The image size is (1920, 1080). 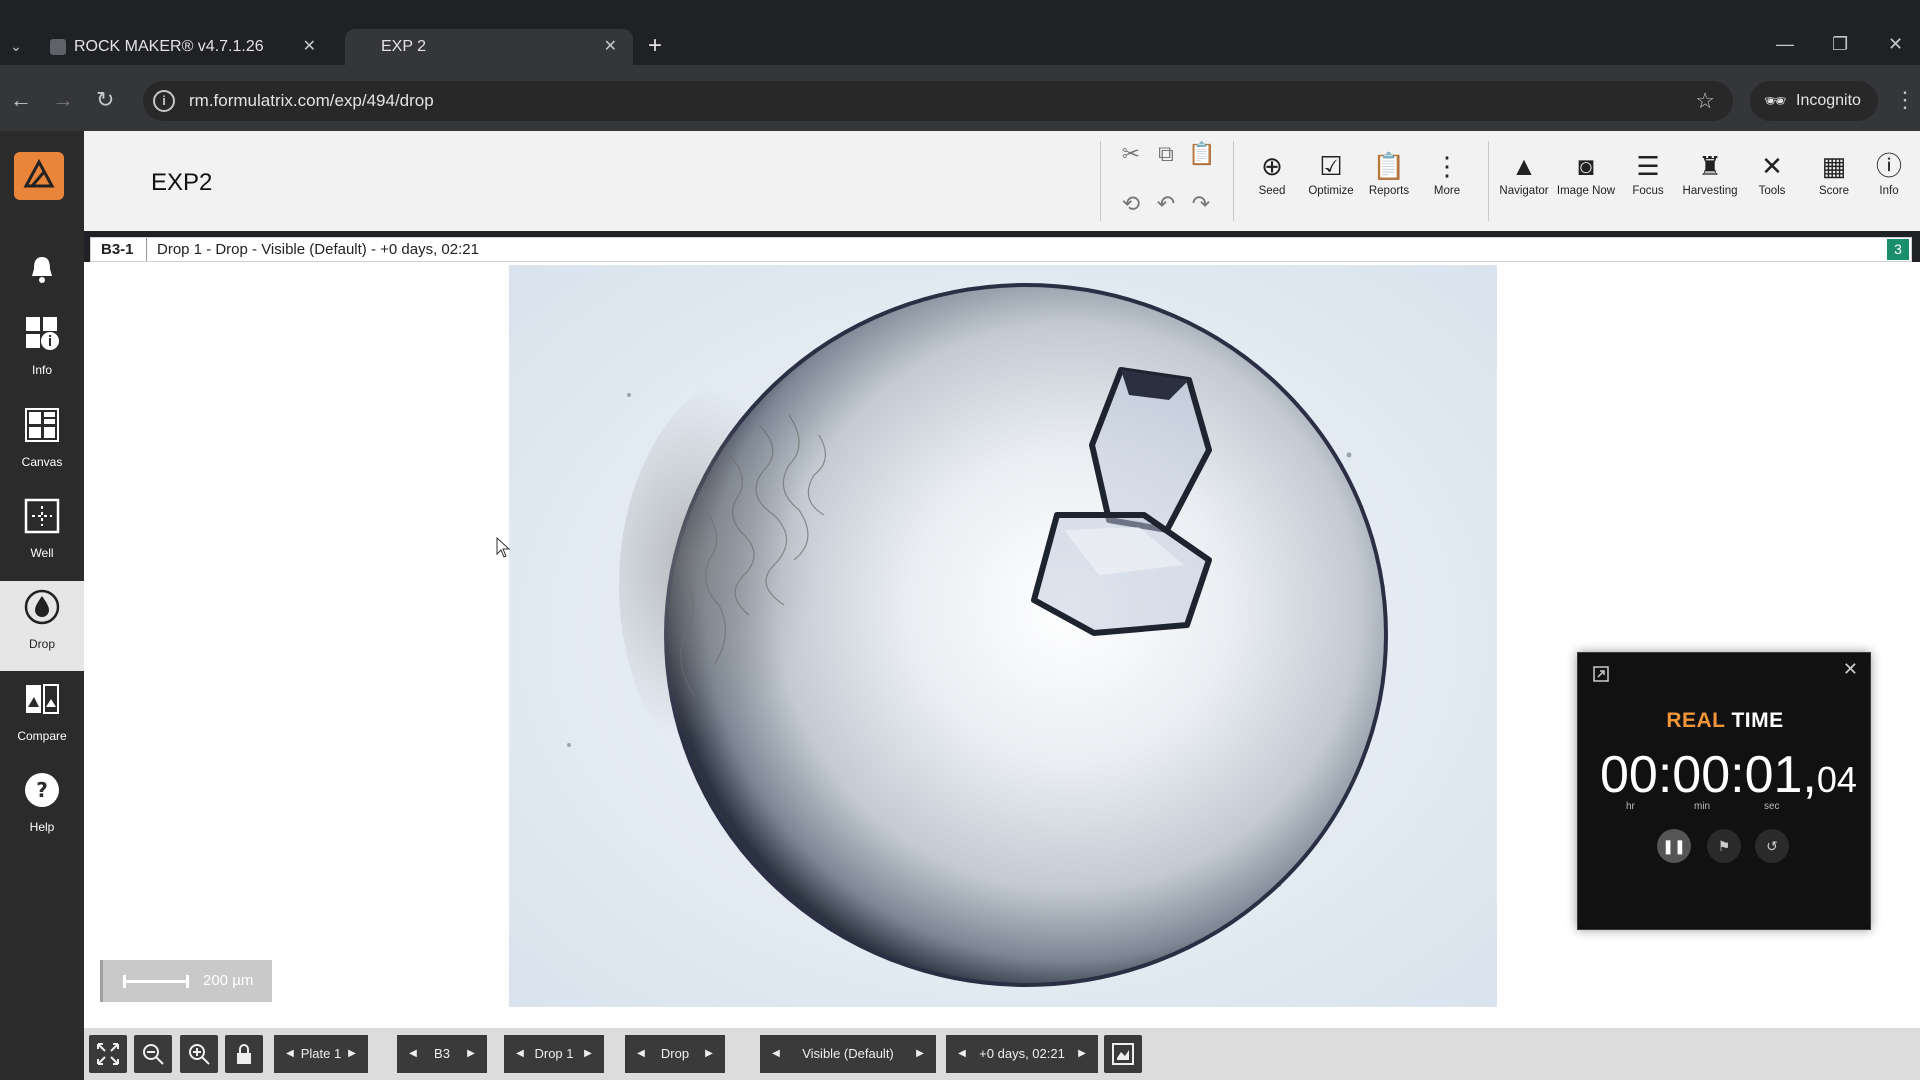 What do you see at coordinates (39, 176) in the screenshot?
I see `rock-maker-logo` at bounding box center [39, 176].